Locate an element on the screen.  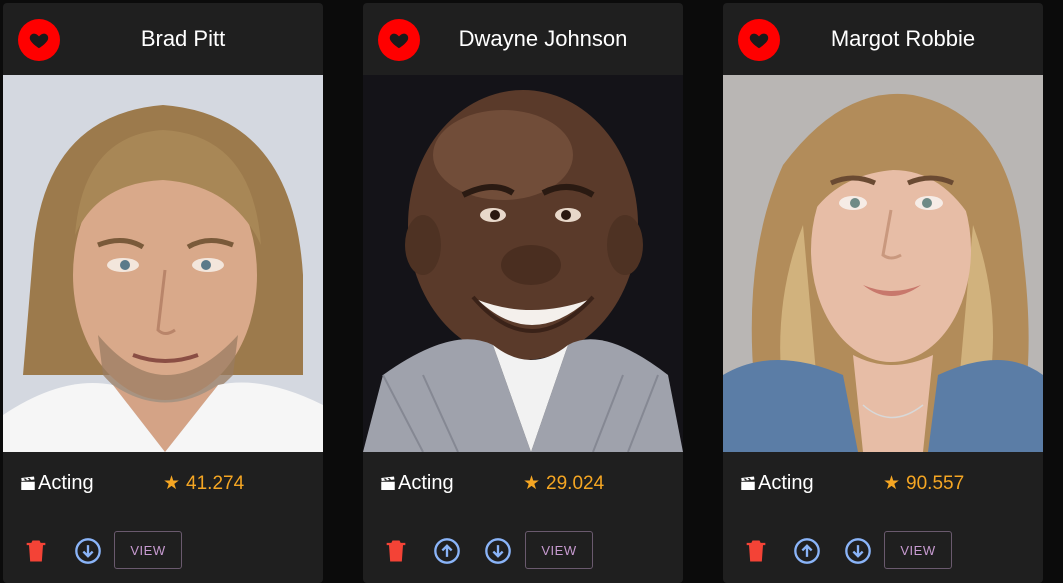
person-name: Margot Robbie is located at coordinates (903, 38).